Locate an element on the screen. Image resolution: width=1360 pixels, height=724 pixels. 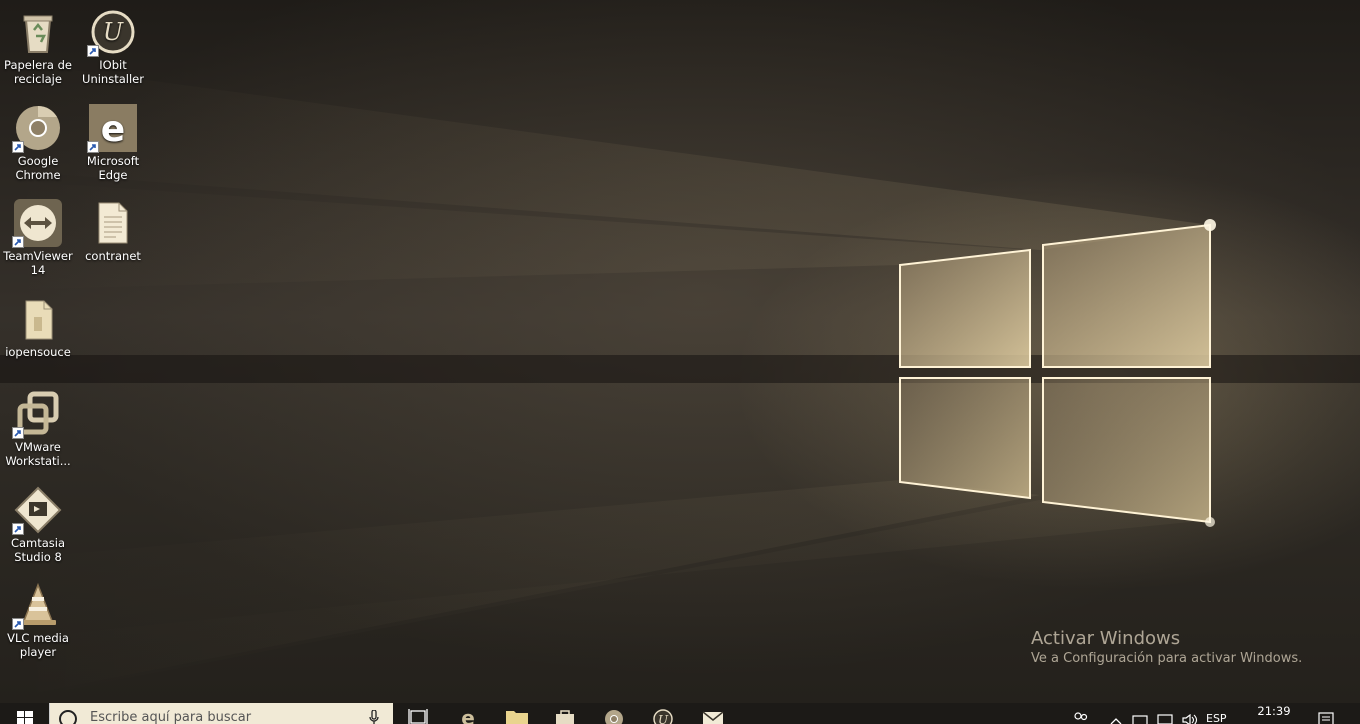
microphone-icon is located at coordinates (374, 717).